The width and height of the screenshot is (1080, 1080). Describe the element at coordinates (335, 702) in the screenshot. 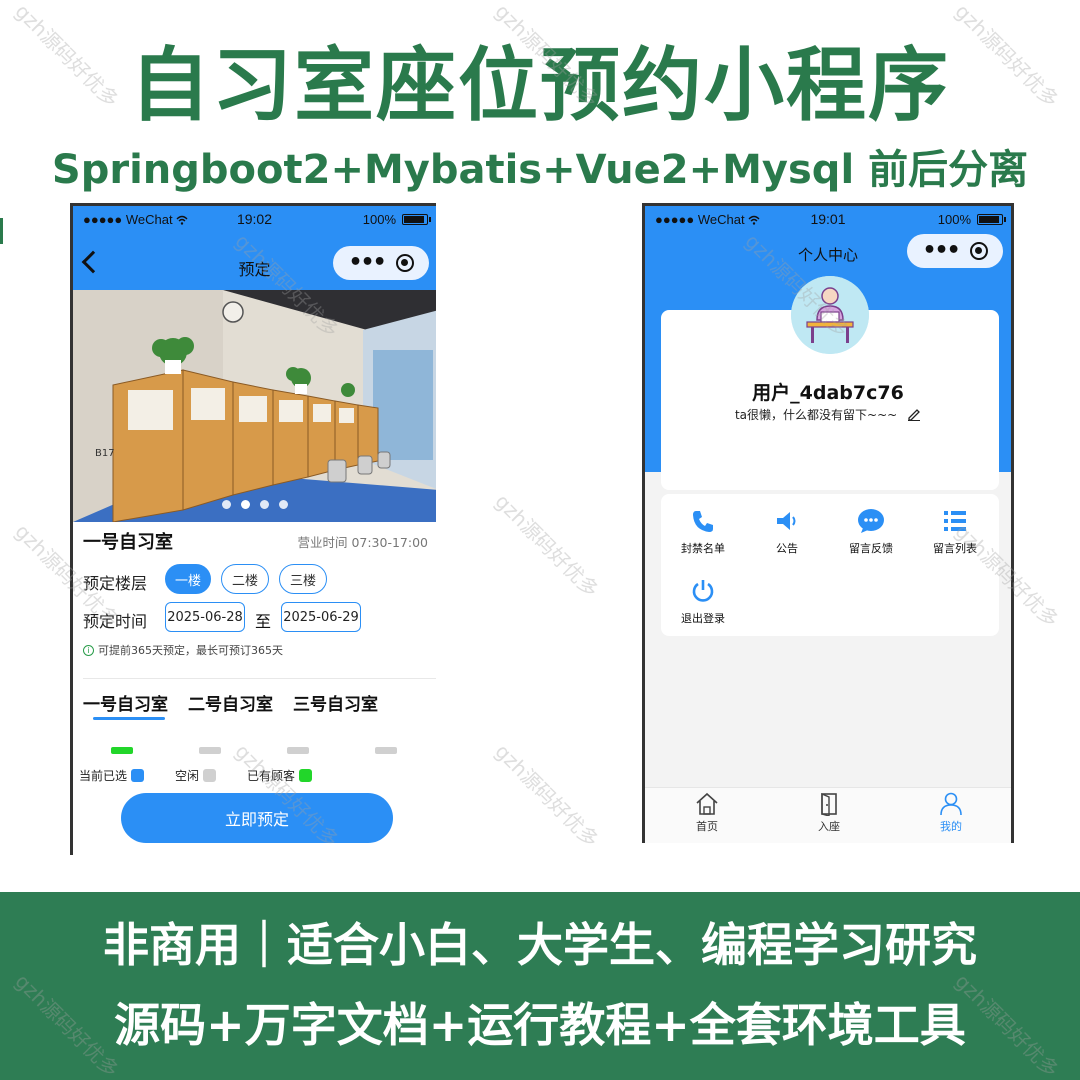

I see `tab-room-3: 三号自习室` at that location.